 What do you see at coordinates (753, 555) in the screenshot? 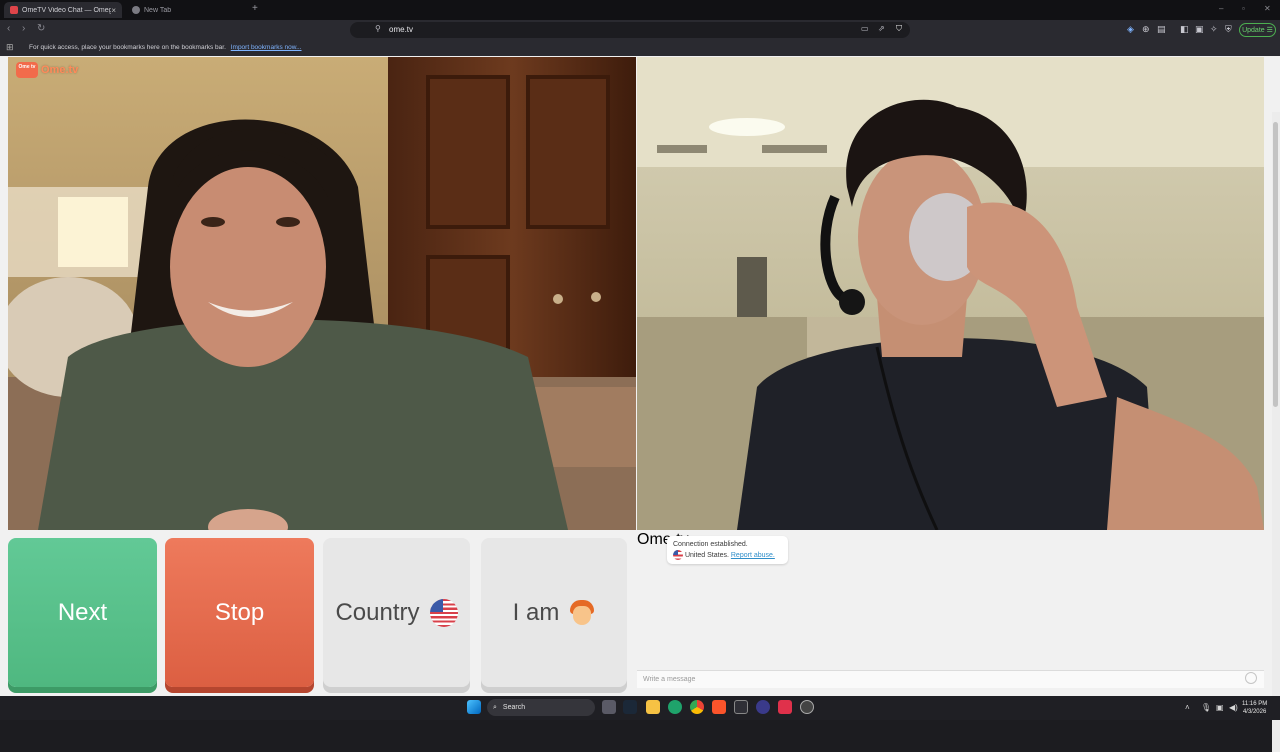
I see `report-abuse-link: Report abuse.` at bounding box center [753, 555].